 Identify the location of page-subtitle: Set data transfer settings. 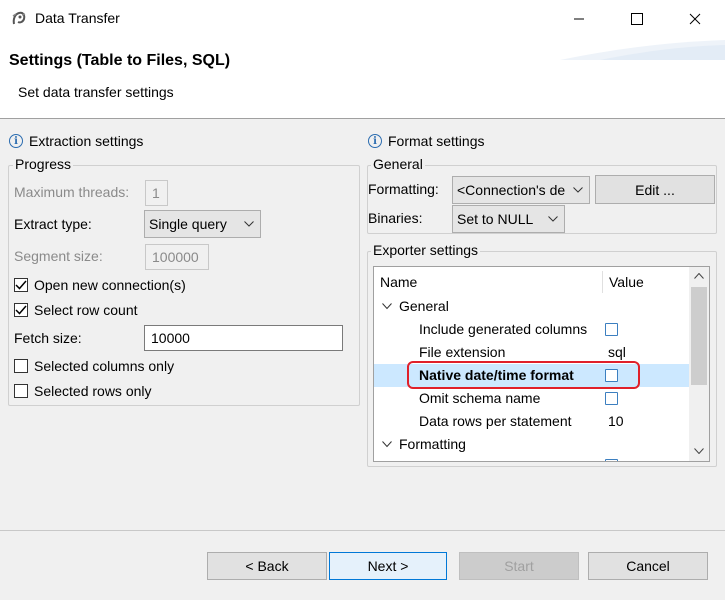
(96, 92).